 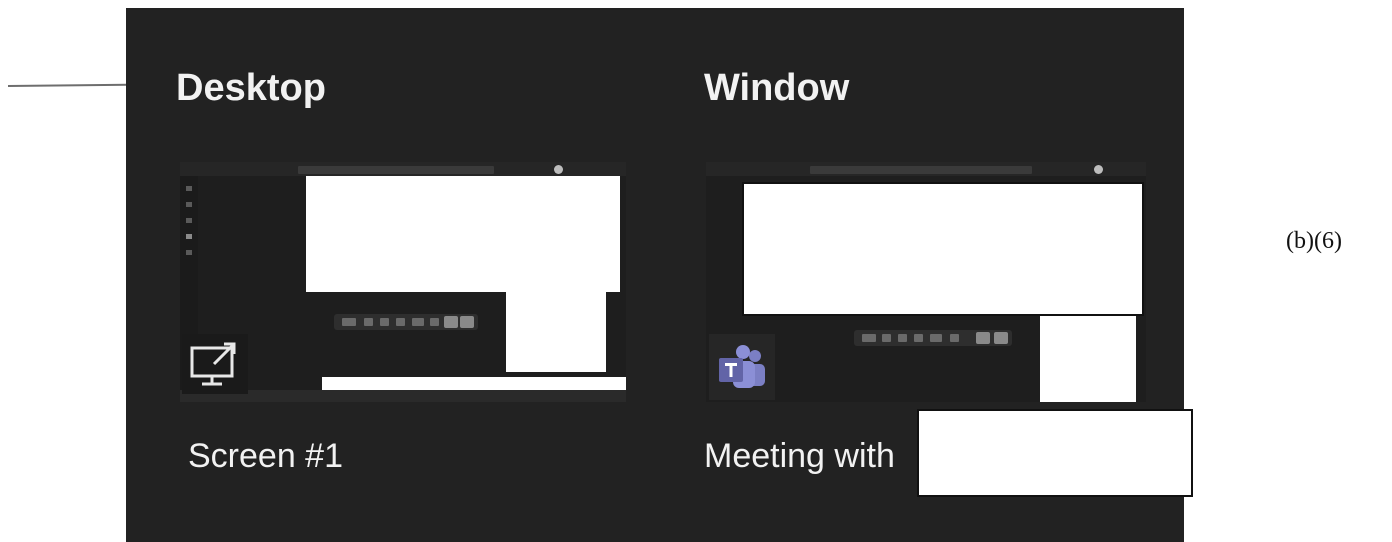 I want to click on window-section-title: Window, so click(x=777, y=88).